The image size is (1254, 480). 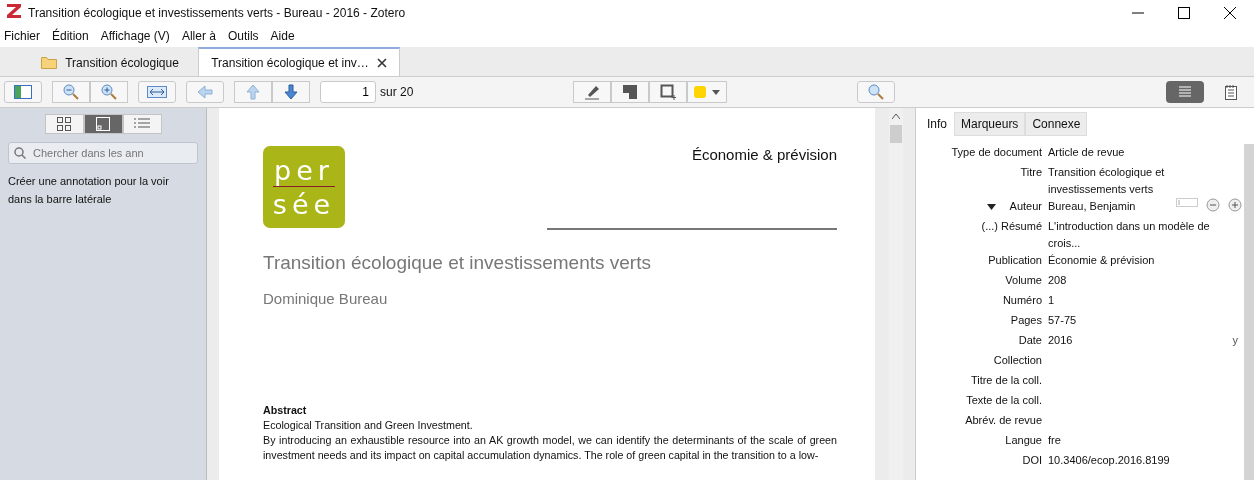 What do you see at coordinates (1022, 300) in the screenshot?
I see `field-label: Numéro` at bounding box center [1022, 300].